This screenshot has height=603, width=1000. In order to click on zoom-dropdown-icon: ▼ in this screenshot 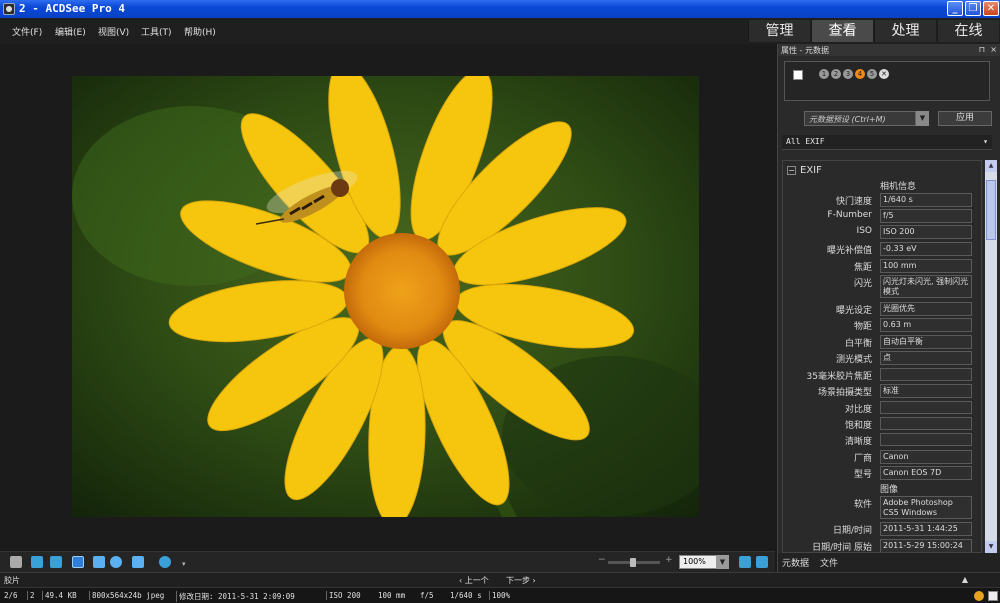, I will do `click(722, 562)`.